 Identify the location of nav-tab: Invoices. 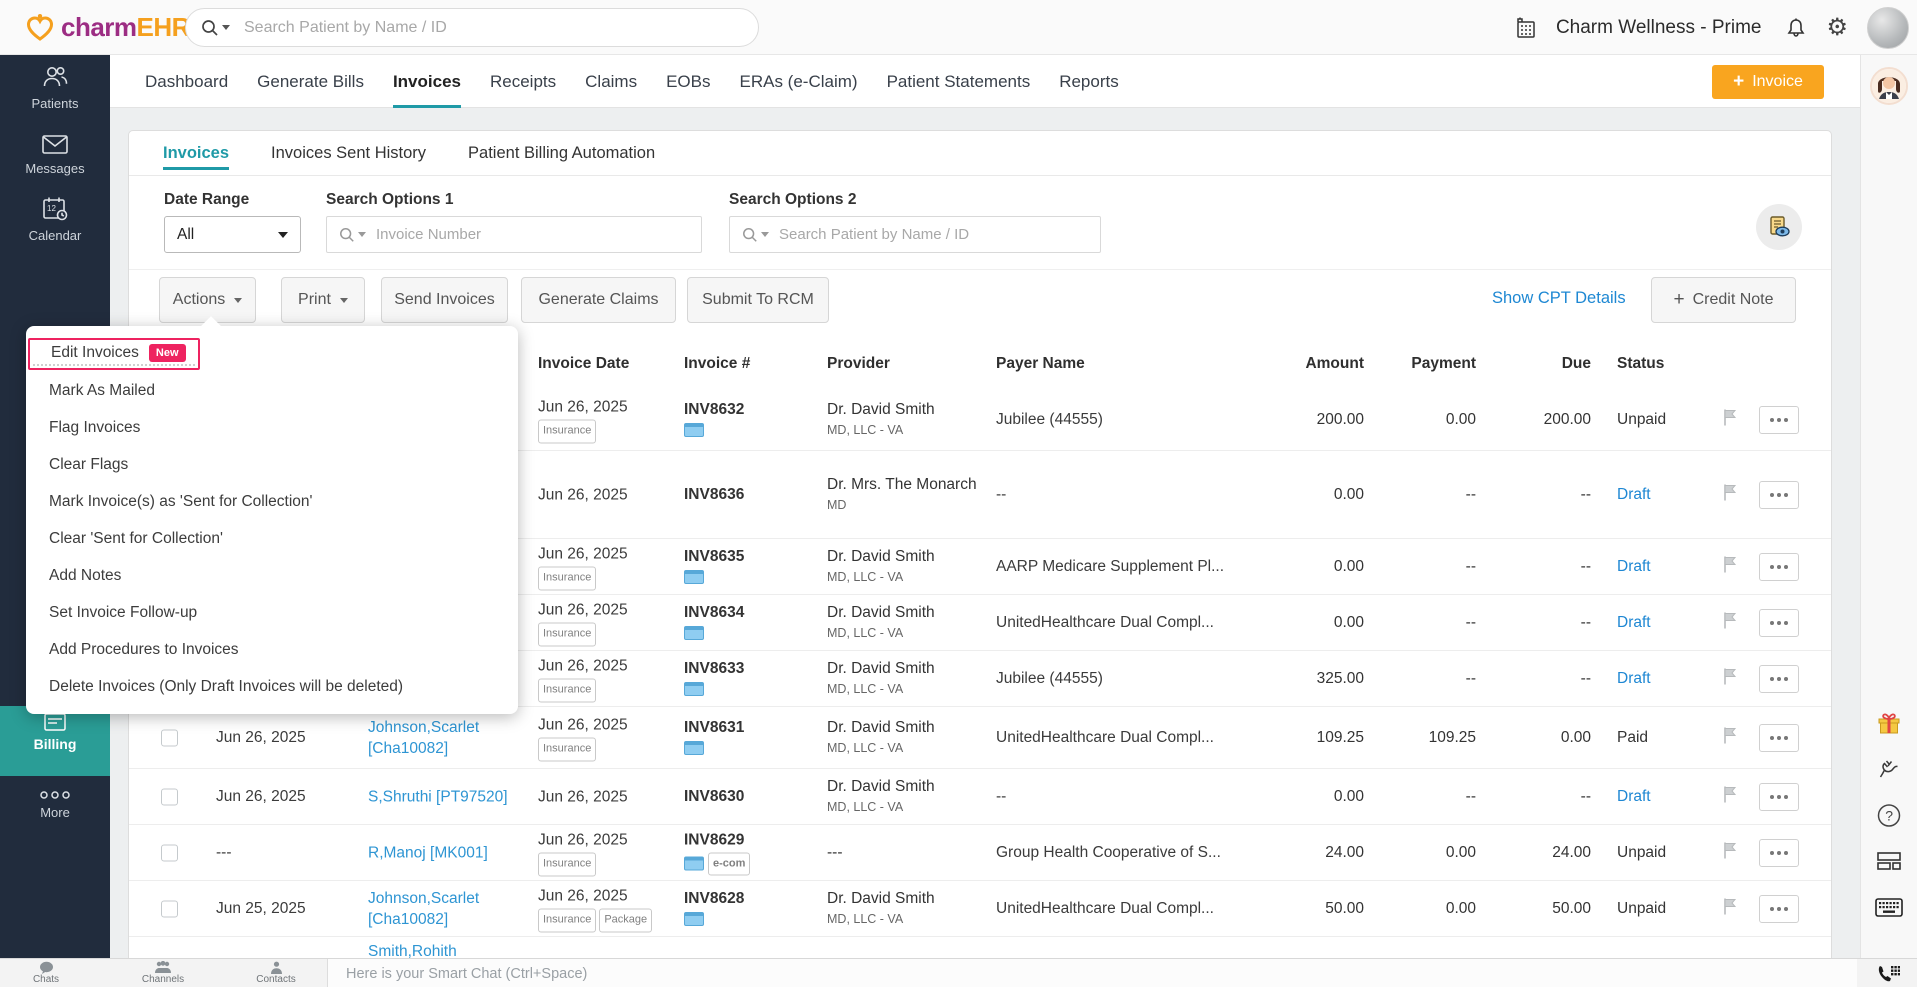
(427, 81).